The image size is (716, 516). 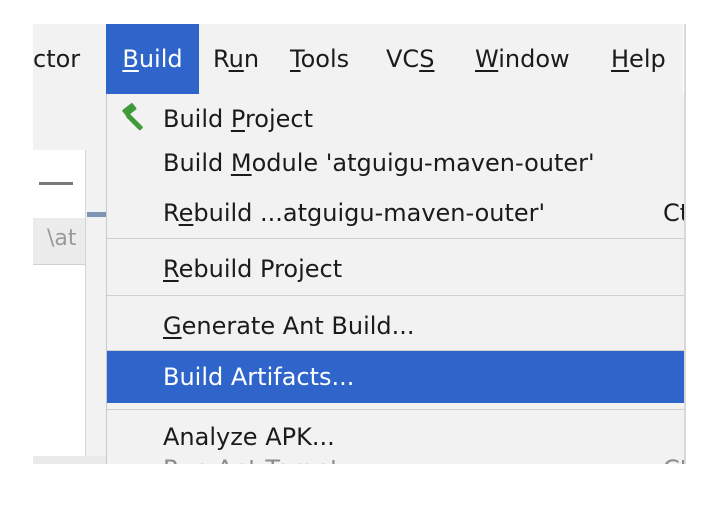 What do you see at coordinates (369, 213) in the screenshot?
I see `label-post: build ...atguigu-maven-outer'` at bounding box center [369, 213].